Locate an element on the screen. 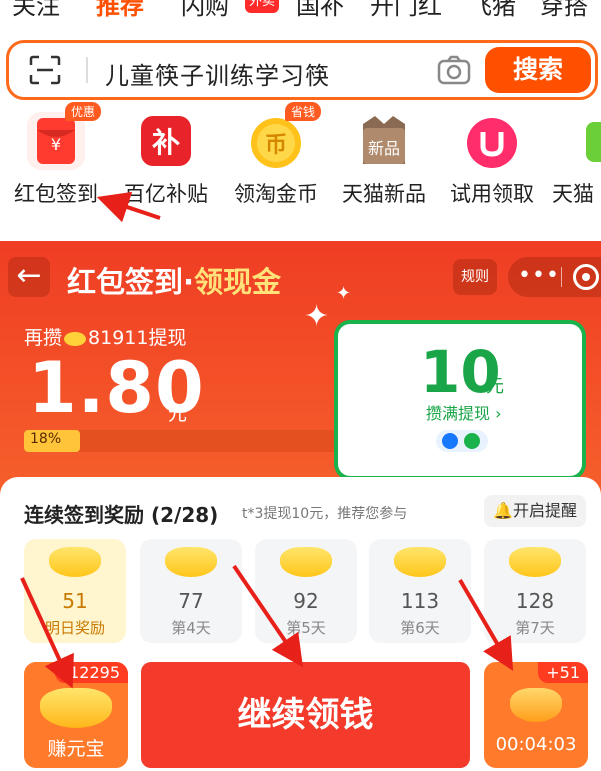 The height and width of the screenshot is (771, 601). coin-icon is located at coordinates (75, 338).